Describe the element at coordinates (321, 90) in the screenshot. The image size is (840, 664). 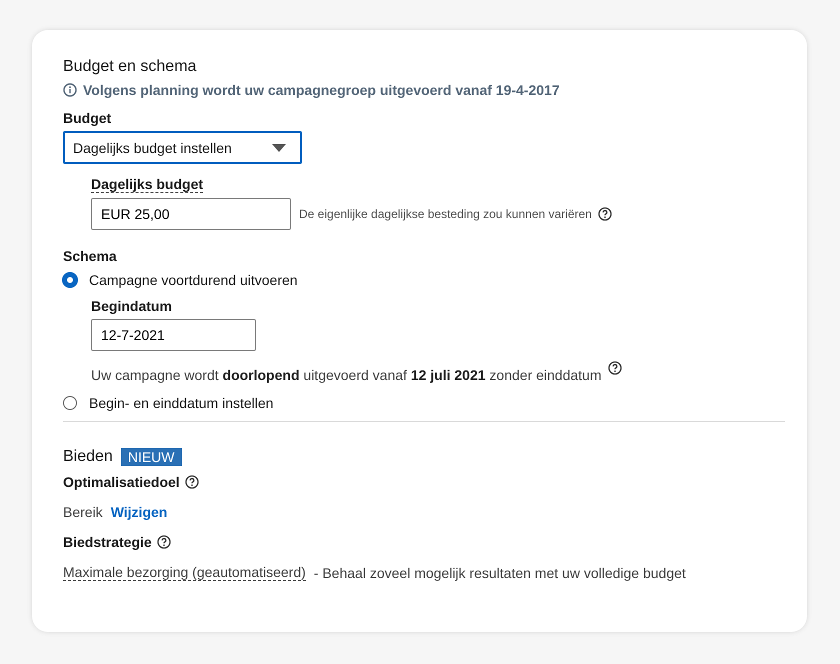
I see `info-notice: Volgens planning wordt uw campagnegroep uitgevoerd vanaf 19-4-2017` at that location.